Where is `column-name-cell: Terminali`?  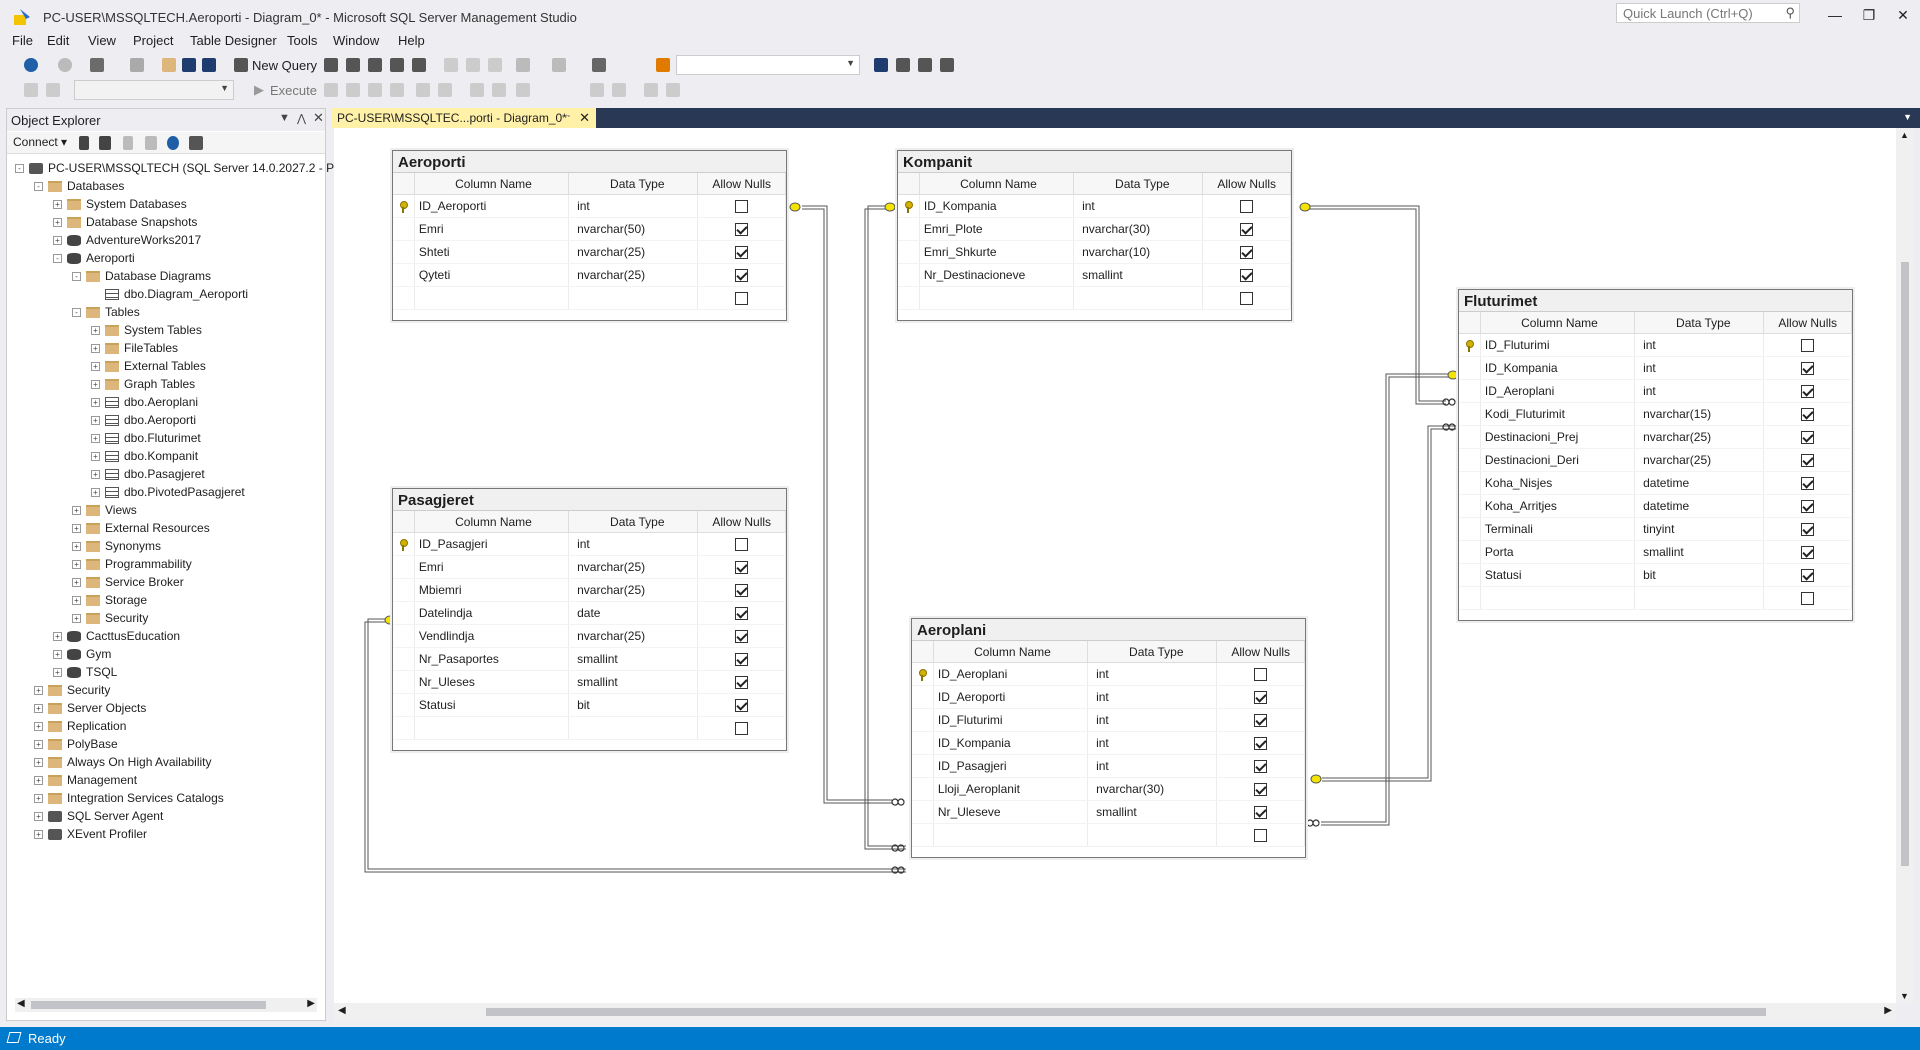 column-name-cell: Terminali is located at coordinates (1558, 529).